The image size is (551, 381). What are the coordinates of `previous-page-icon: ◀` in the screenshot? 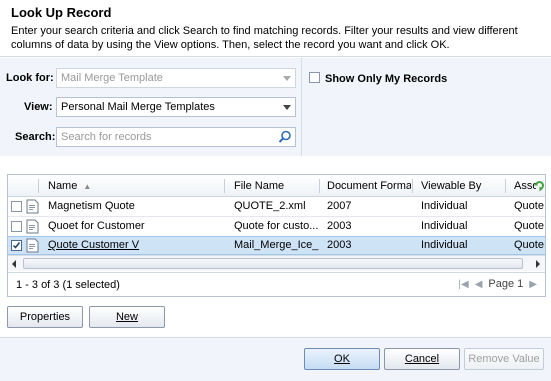 It's located at (479, 284).